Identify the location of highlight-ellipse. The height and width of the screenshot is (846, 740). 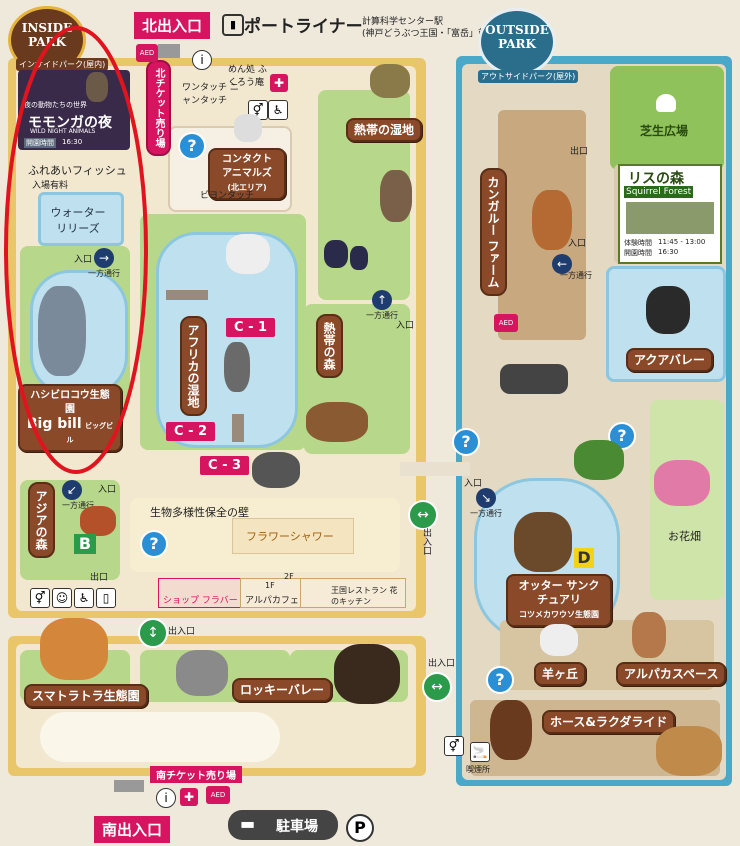
(76, 250).